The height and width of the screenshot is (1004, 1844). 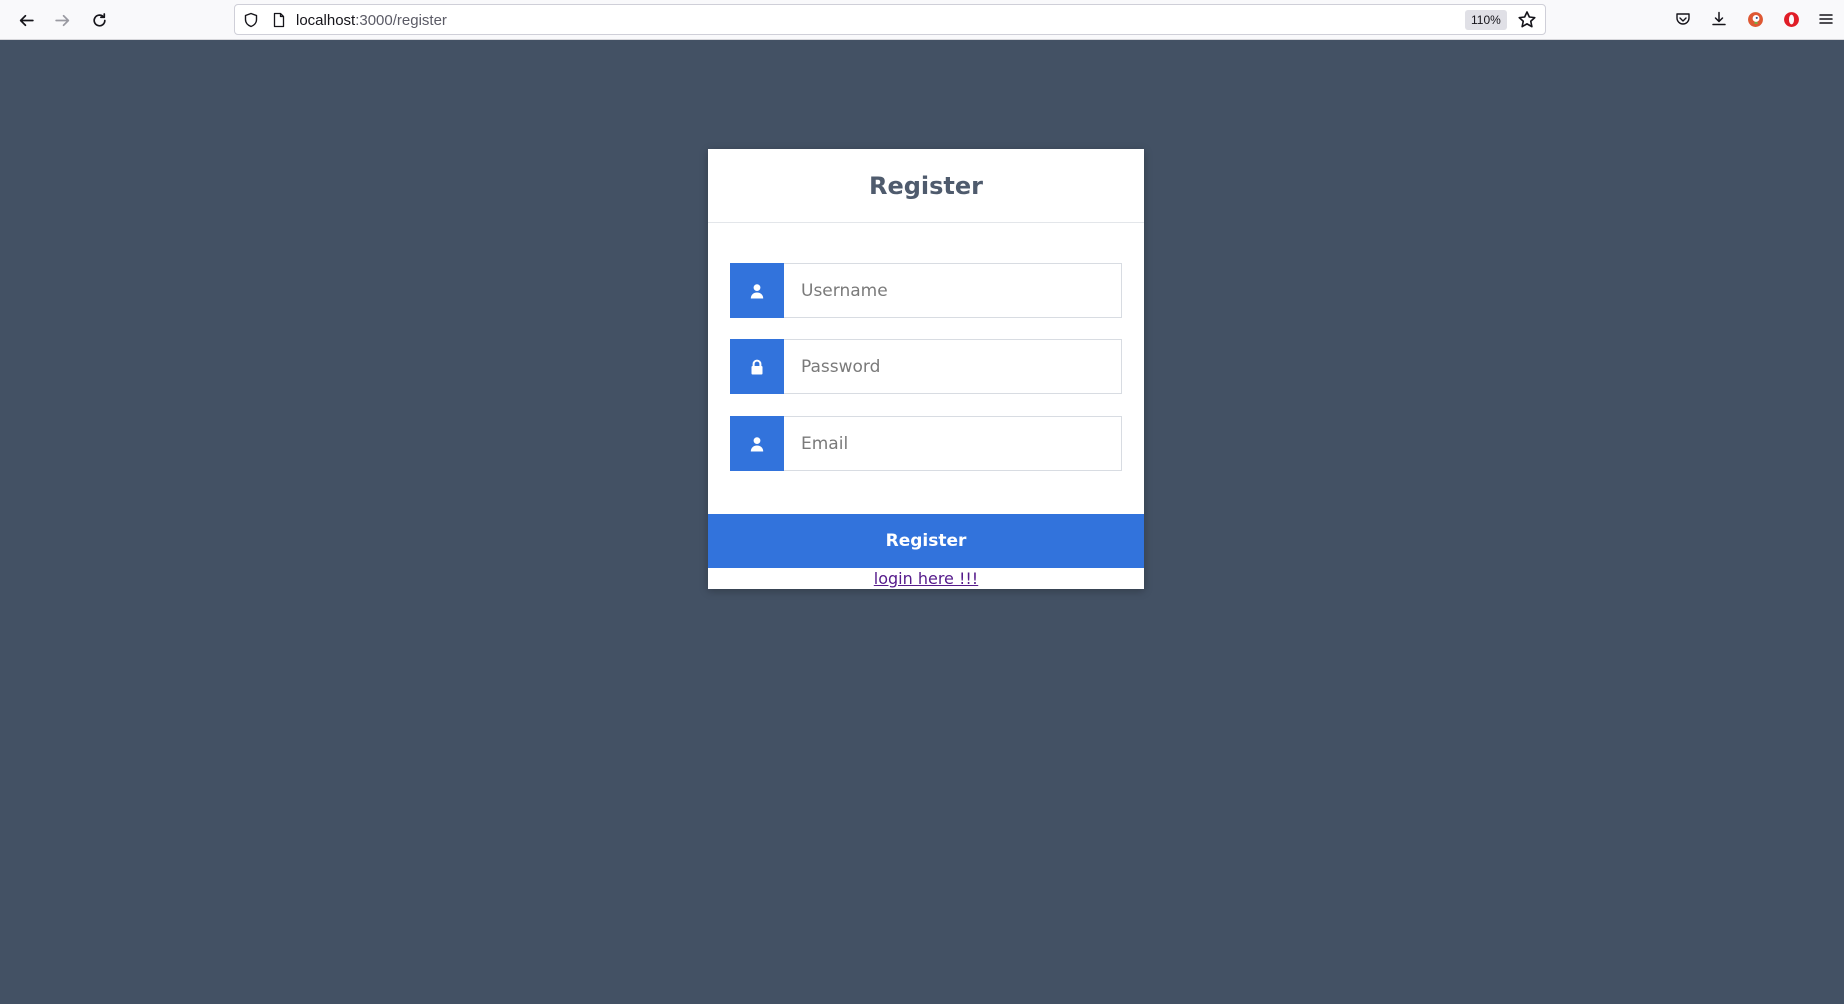 I want to click on register-button: Register, so click(x=926, y=541).